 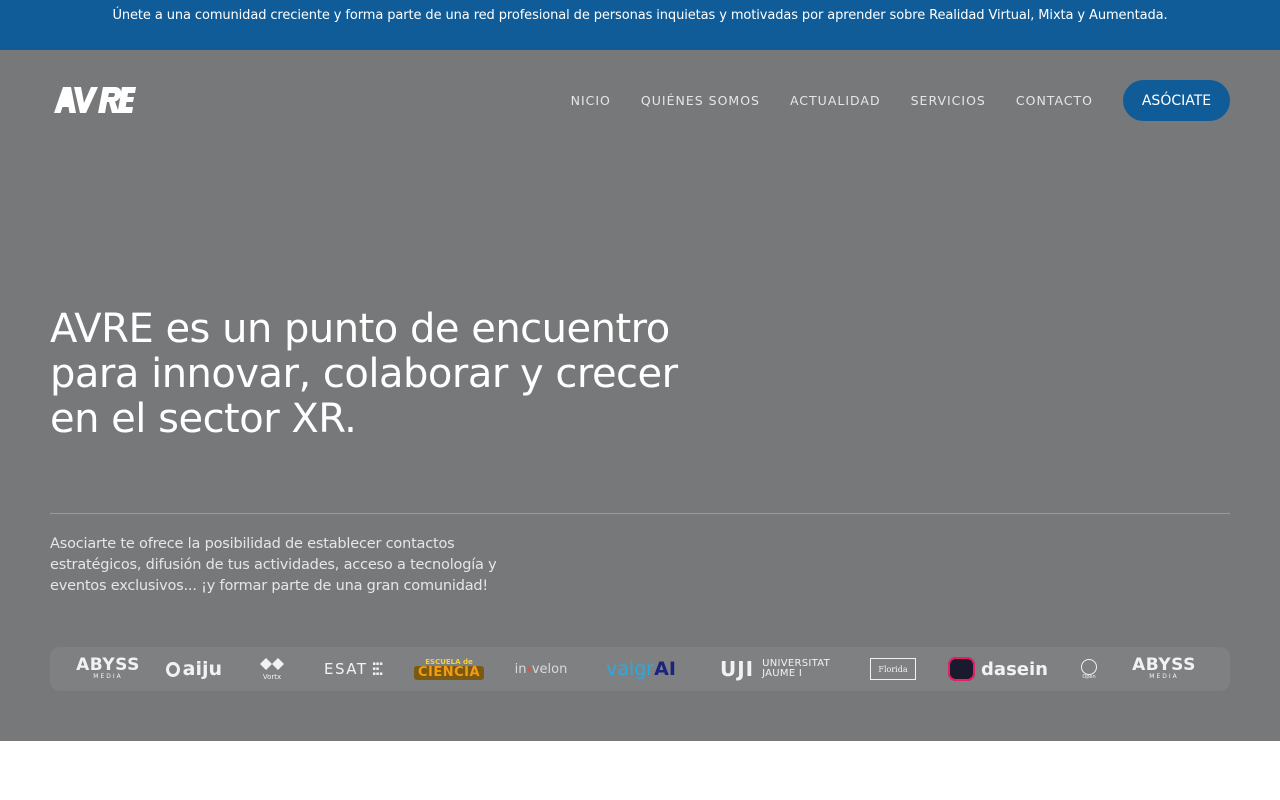 I want to click on partner-logo-valgrai: valgr AI, so click(x=641, y=669).